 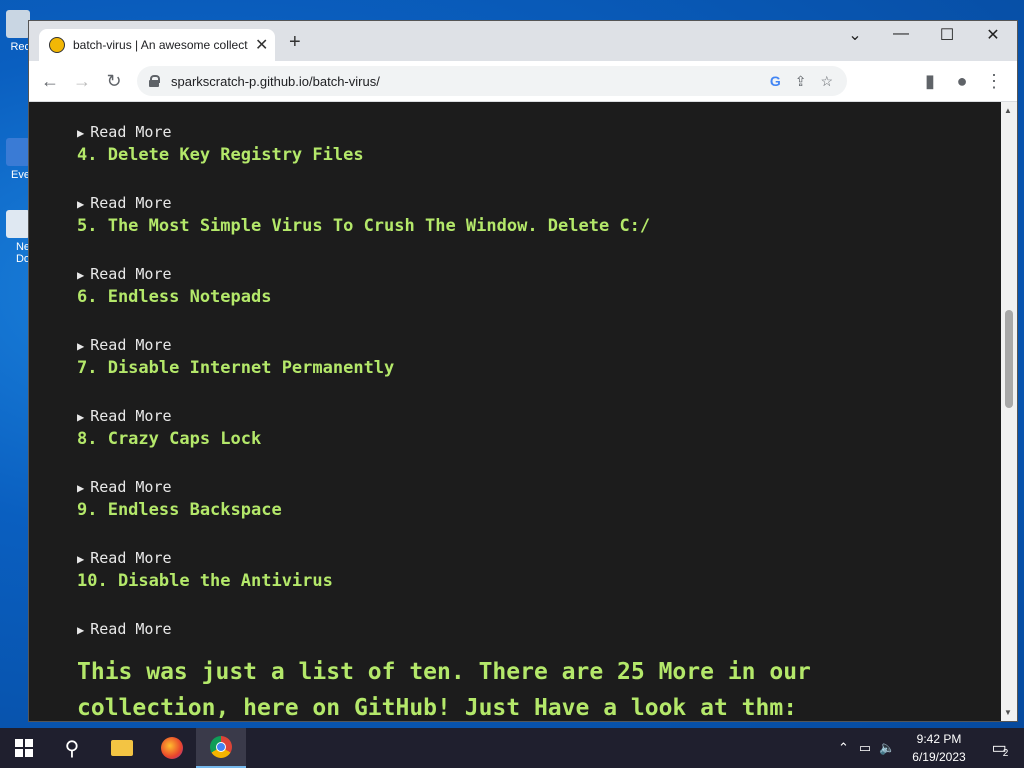 What do you see at coordinates (15, 31) in the screenshot?
I see `recycle-bin-icon: Rec` at bounding box center [15, 31].